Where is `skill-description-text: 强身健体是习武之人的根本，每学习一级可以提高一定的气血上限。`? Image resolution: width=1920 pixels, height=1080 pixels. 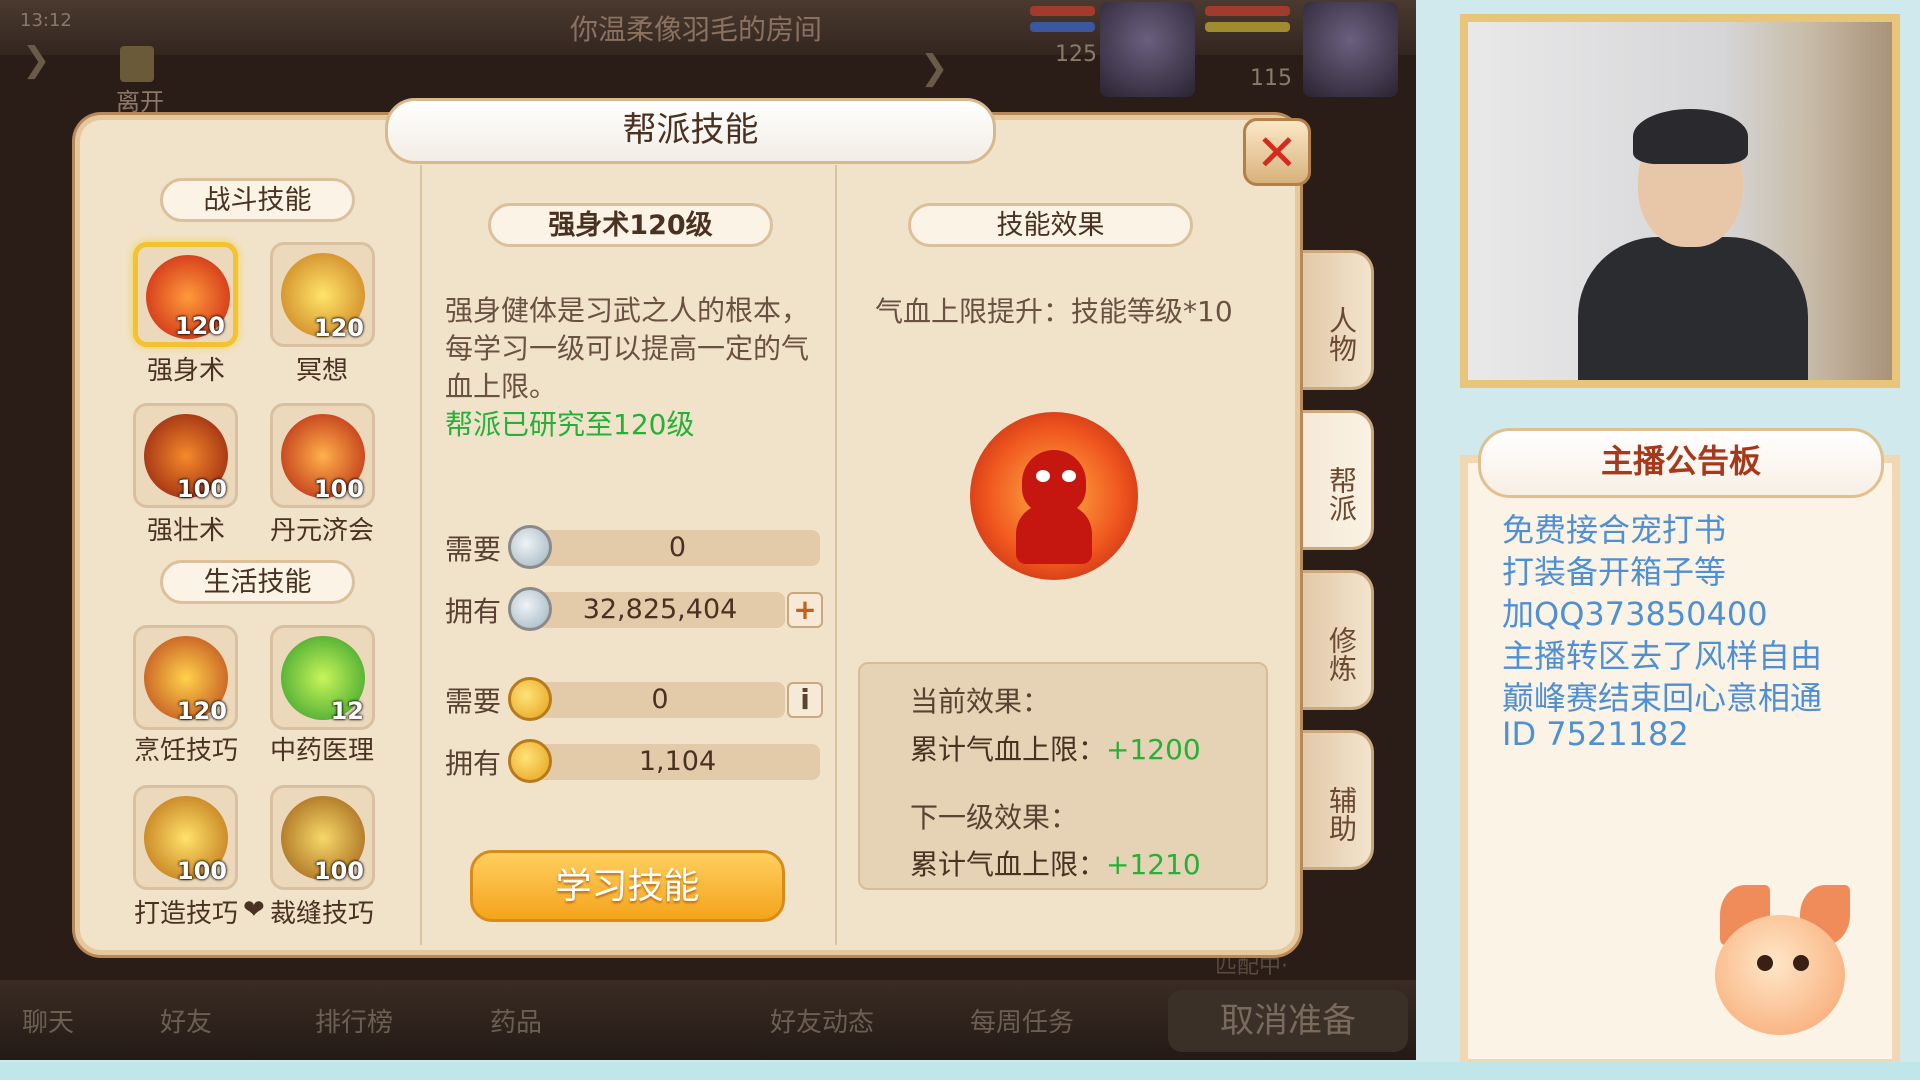
skill-description-text: 强身健体是习武之人的根本，每学习一级可以提高一定的气血上限。 is located at coordinates (627, 348).